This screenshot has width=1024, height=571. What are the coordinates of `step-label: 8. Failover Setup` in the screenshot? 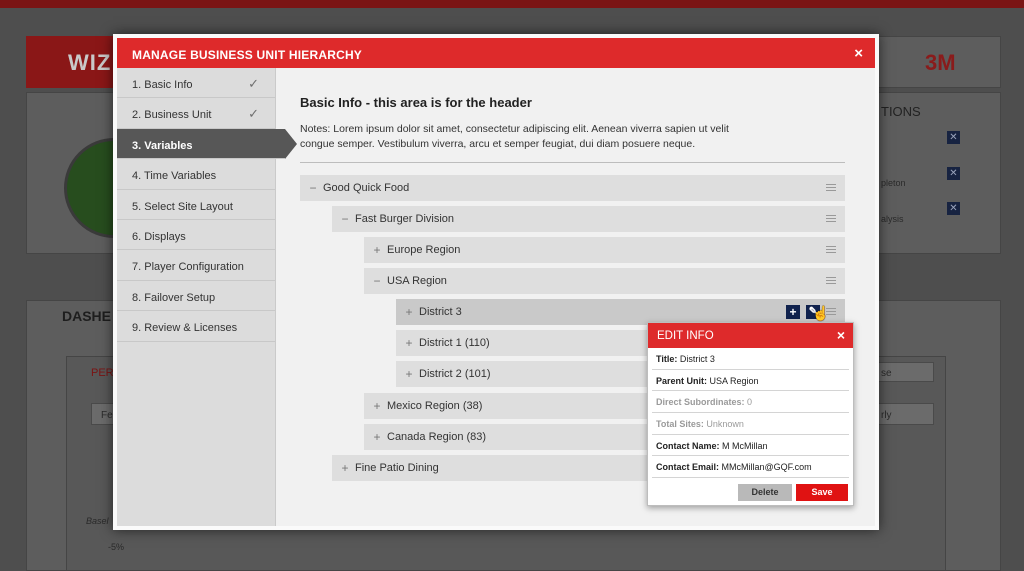 It's located at (174, 297).